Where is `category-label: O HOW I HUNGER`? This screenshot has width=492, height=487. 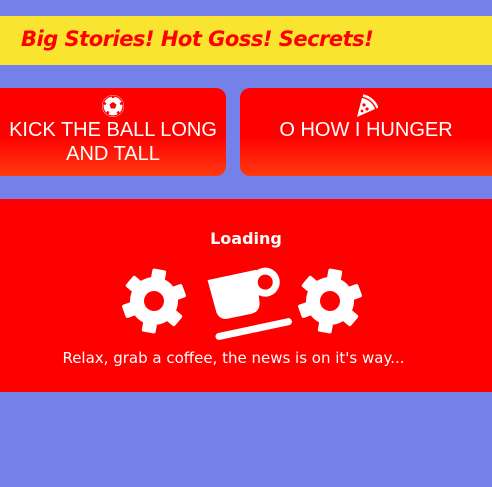
category-label: O HOW I HUNGER is located at coordinates (366, 130).